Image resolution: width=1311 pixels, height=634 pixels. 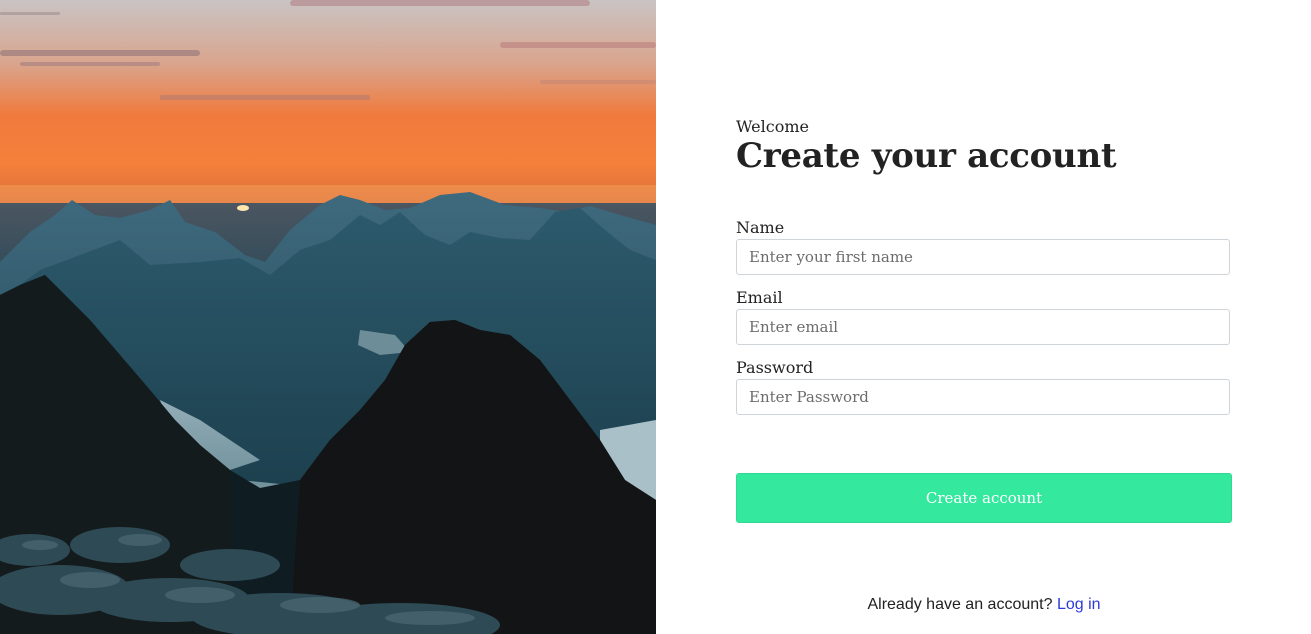 What do you see at coordinates (760, 227) in the screenshot?
I see `name-label: Name` at bounding box center [760, 227].